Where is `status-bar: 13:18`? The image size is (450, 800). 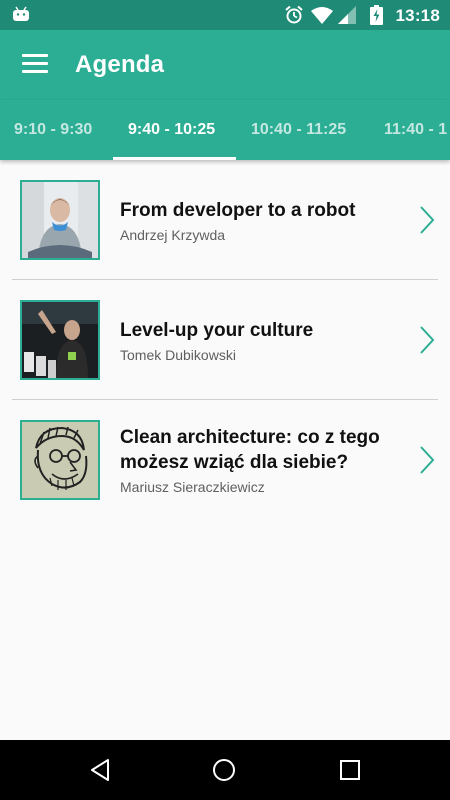
status-bar: 13:18 is located at coordinates (225, 15).